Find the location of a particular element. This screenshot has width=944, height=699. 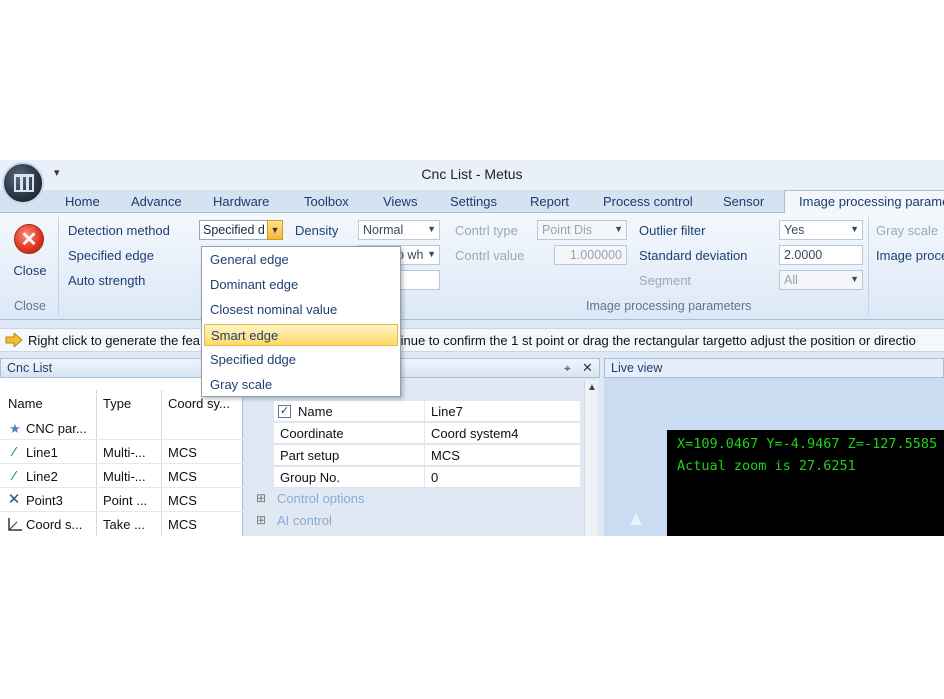

density-label: Density is located at coordinates (317, 230).